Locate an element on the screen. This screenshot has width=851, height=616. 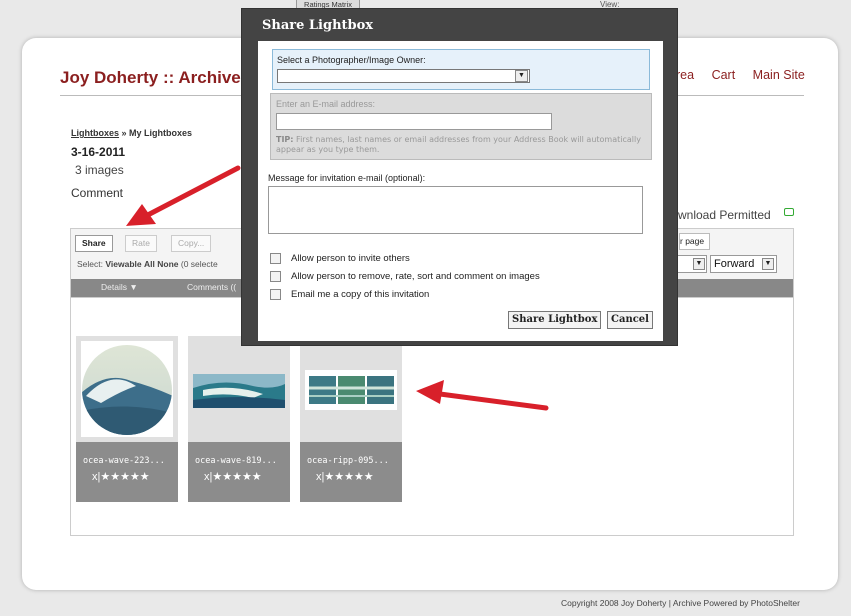
thumbnail-card: ocea-wave-819... x|★★★★★ is located at coordinates (239, 419).